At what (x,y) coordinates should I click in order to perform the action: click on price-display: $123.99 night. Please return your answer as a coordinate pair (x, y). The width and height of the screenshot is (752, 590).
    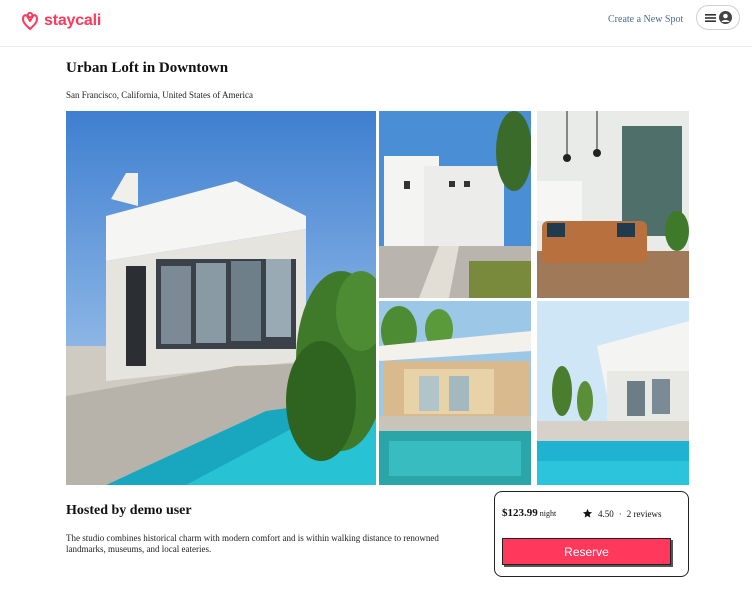
    Looking at the image, I should click on (529, 513).